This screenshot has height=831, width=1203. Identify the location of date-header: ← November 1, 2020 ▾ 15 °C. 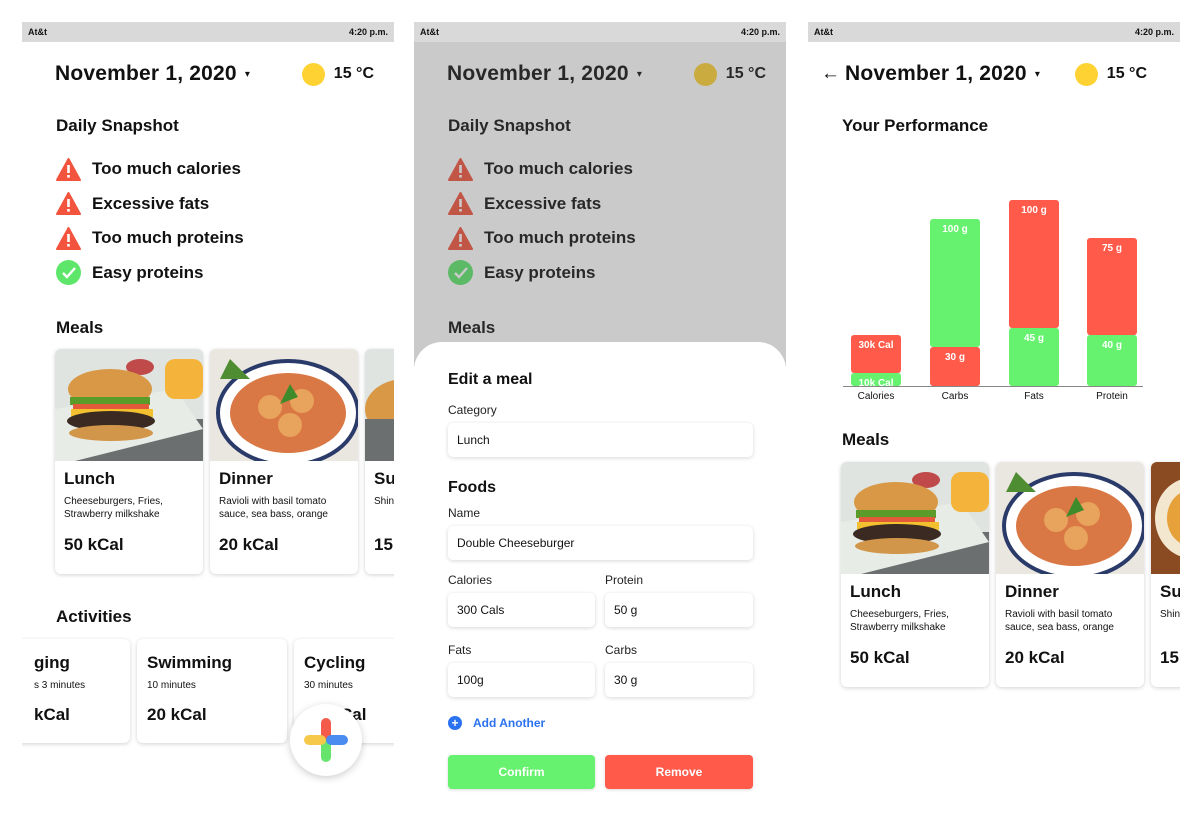
(990, 74).